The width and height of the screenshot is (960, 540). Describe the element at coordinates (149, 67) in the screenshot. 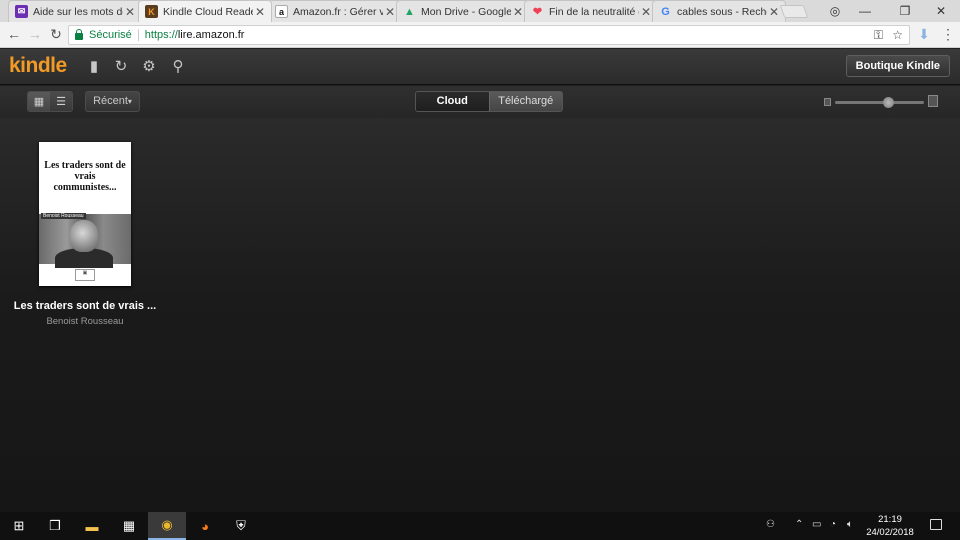

I see `settings-gear-icon: ⚙` at that location.